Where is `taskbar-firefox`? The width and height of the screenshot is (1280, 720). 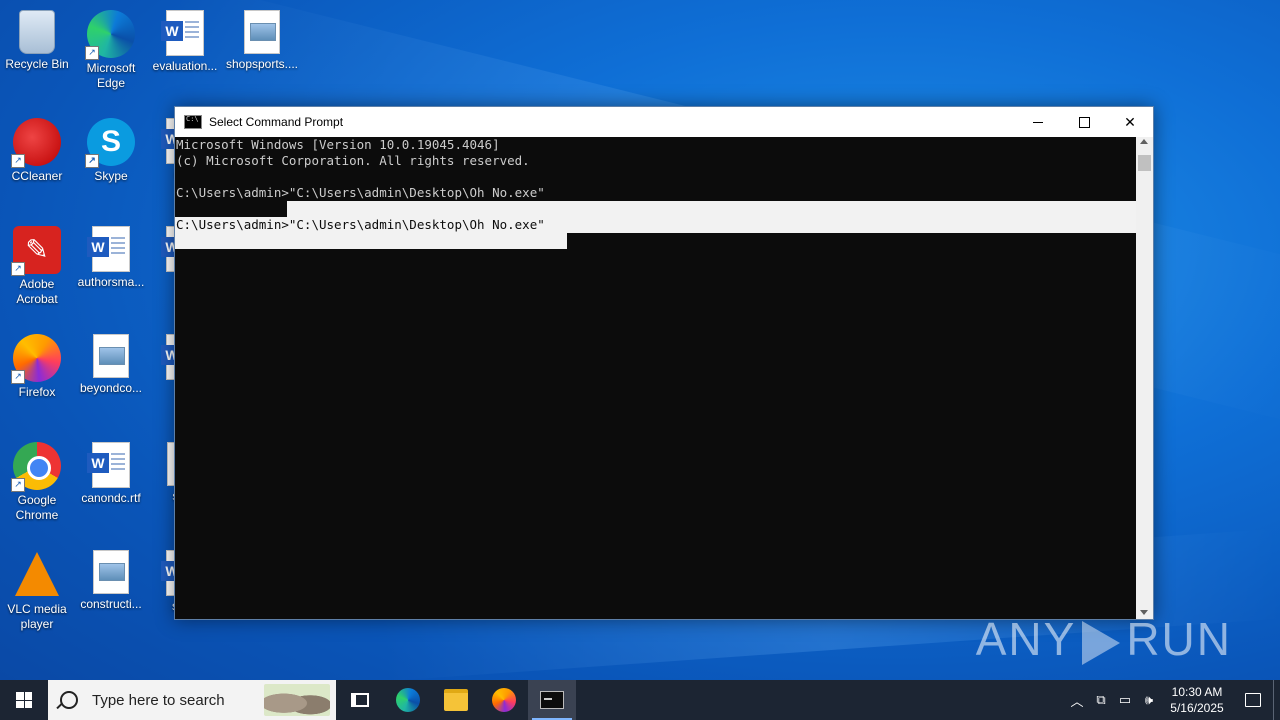
taskbar-firefox is located at coordinates (504, 700).